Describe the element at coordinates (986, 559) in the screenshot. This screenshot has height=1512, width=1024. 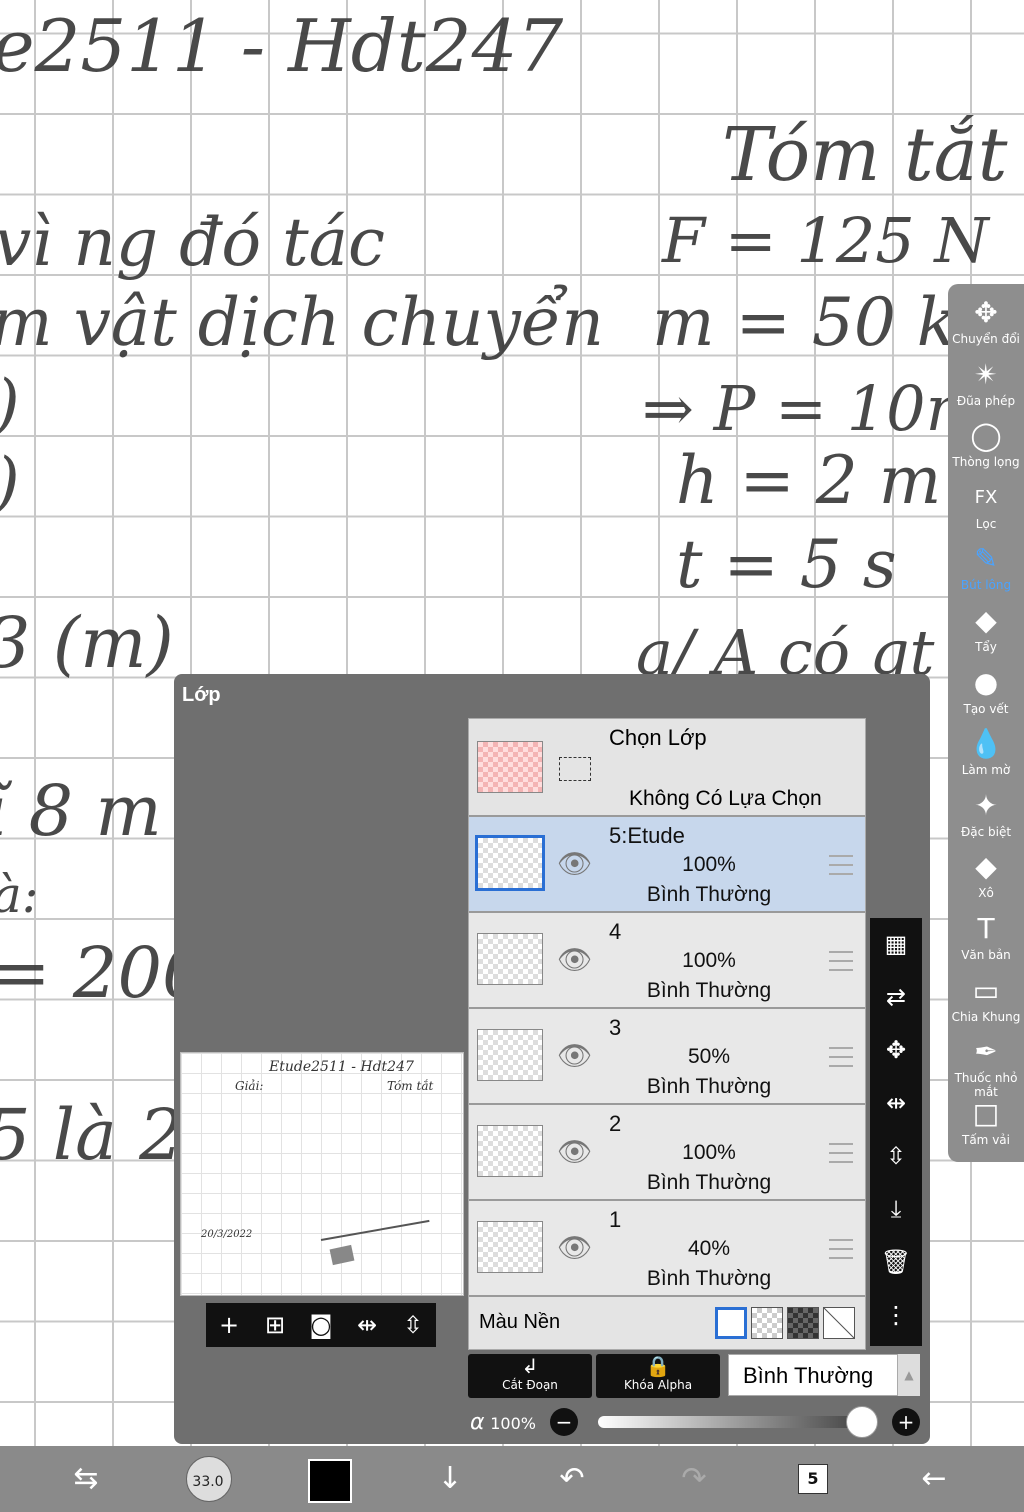
I see `tool-icon: ✎` at that location.